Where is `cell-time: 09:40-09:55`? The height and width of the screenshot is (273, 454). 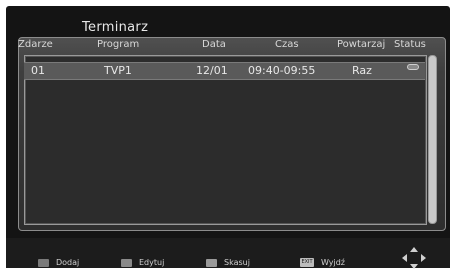
cell-time: 09:40-09:55 is located at coordinates (282, 70).